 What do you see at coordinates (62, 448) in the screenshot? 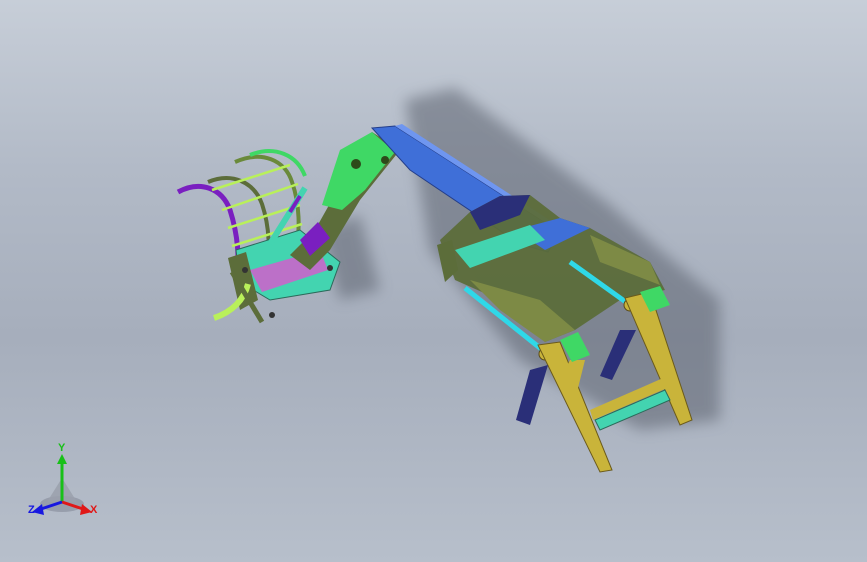
I see `triad-y-label: Y` at bounding box center [62, 448].